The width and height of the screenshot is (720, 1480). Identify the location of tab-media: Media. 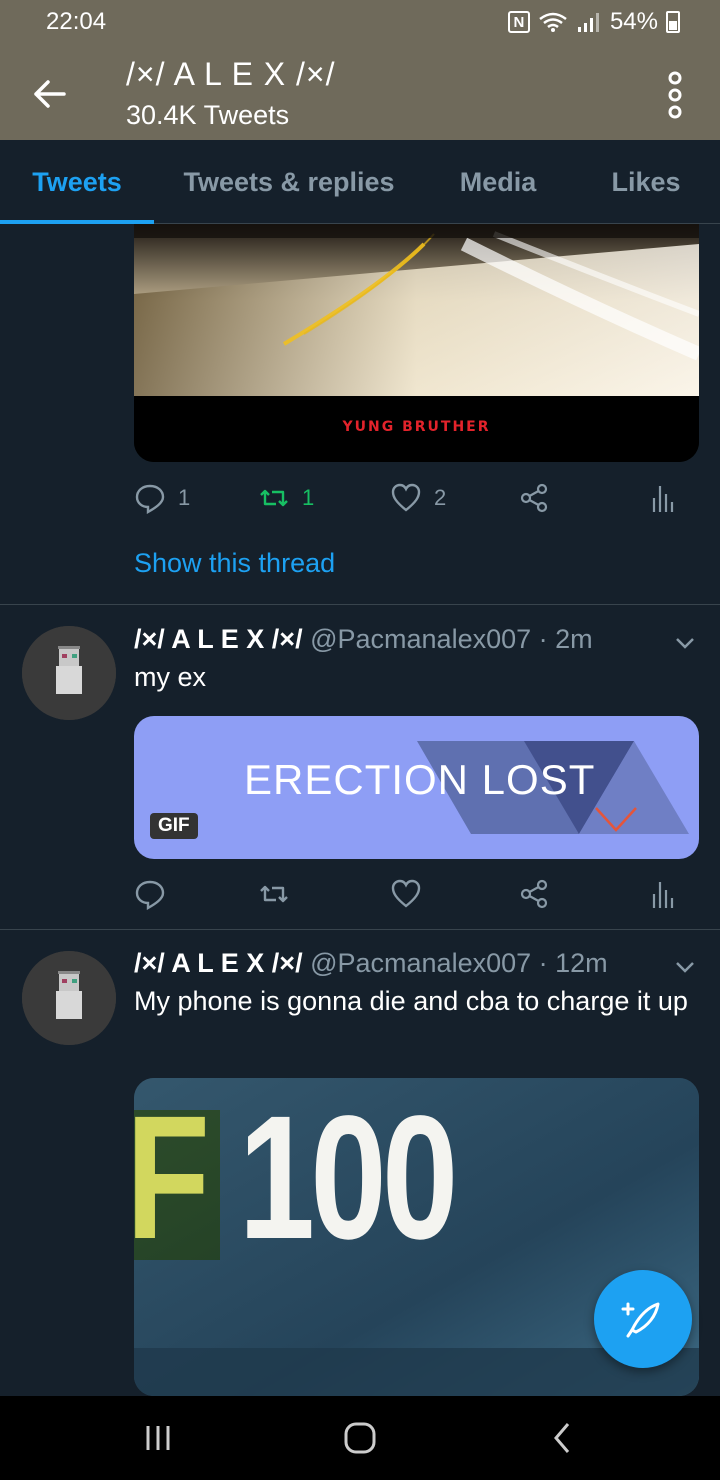
(498, 182).